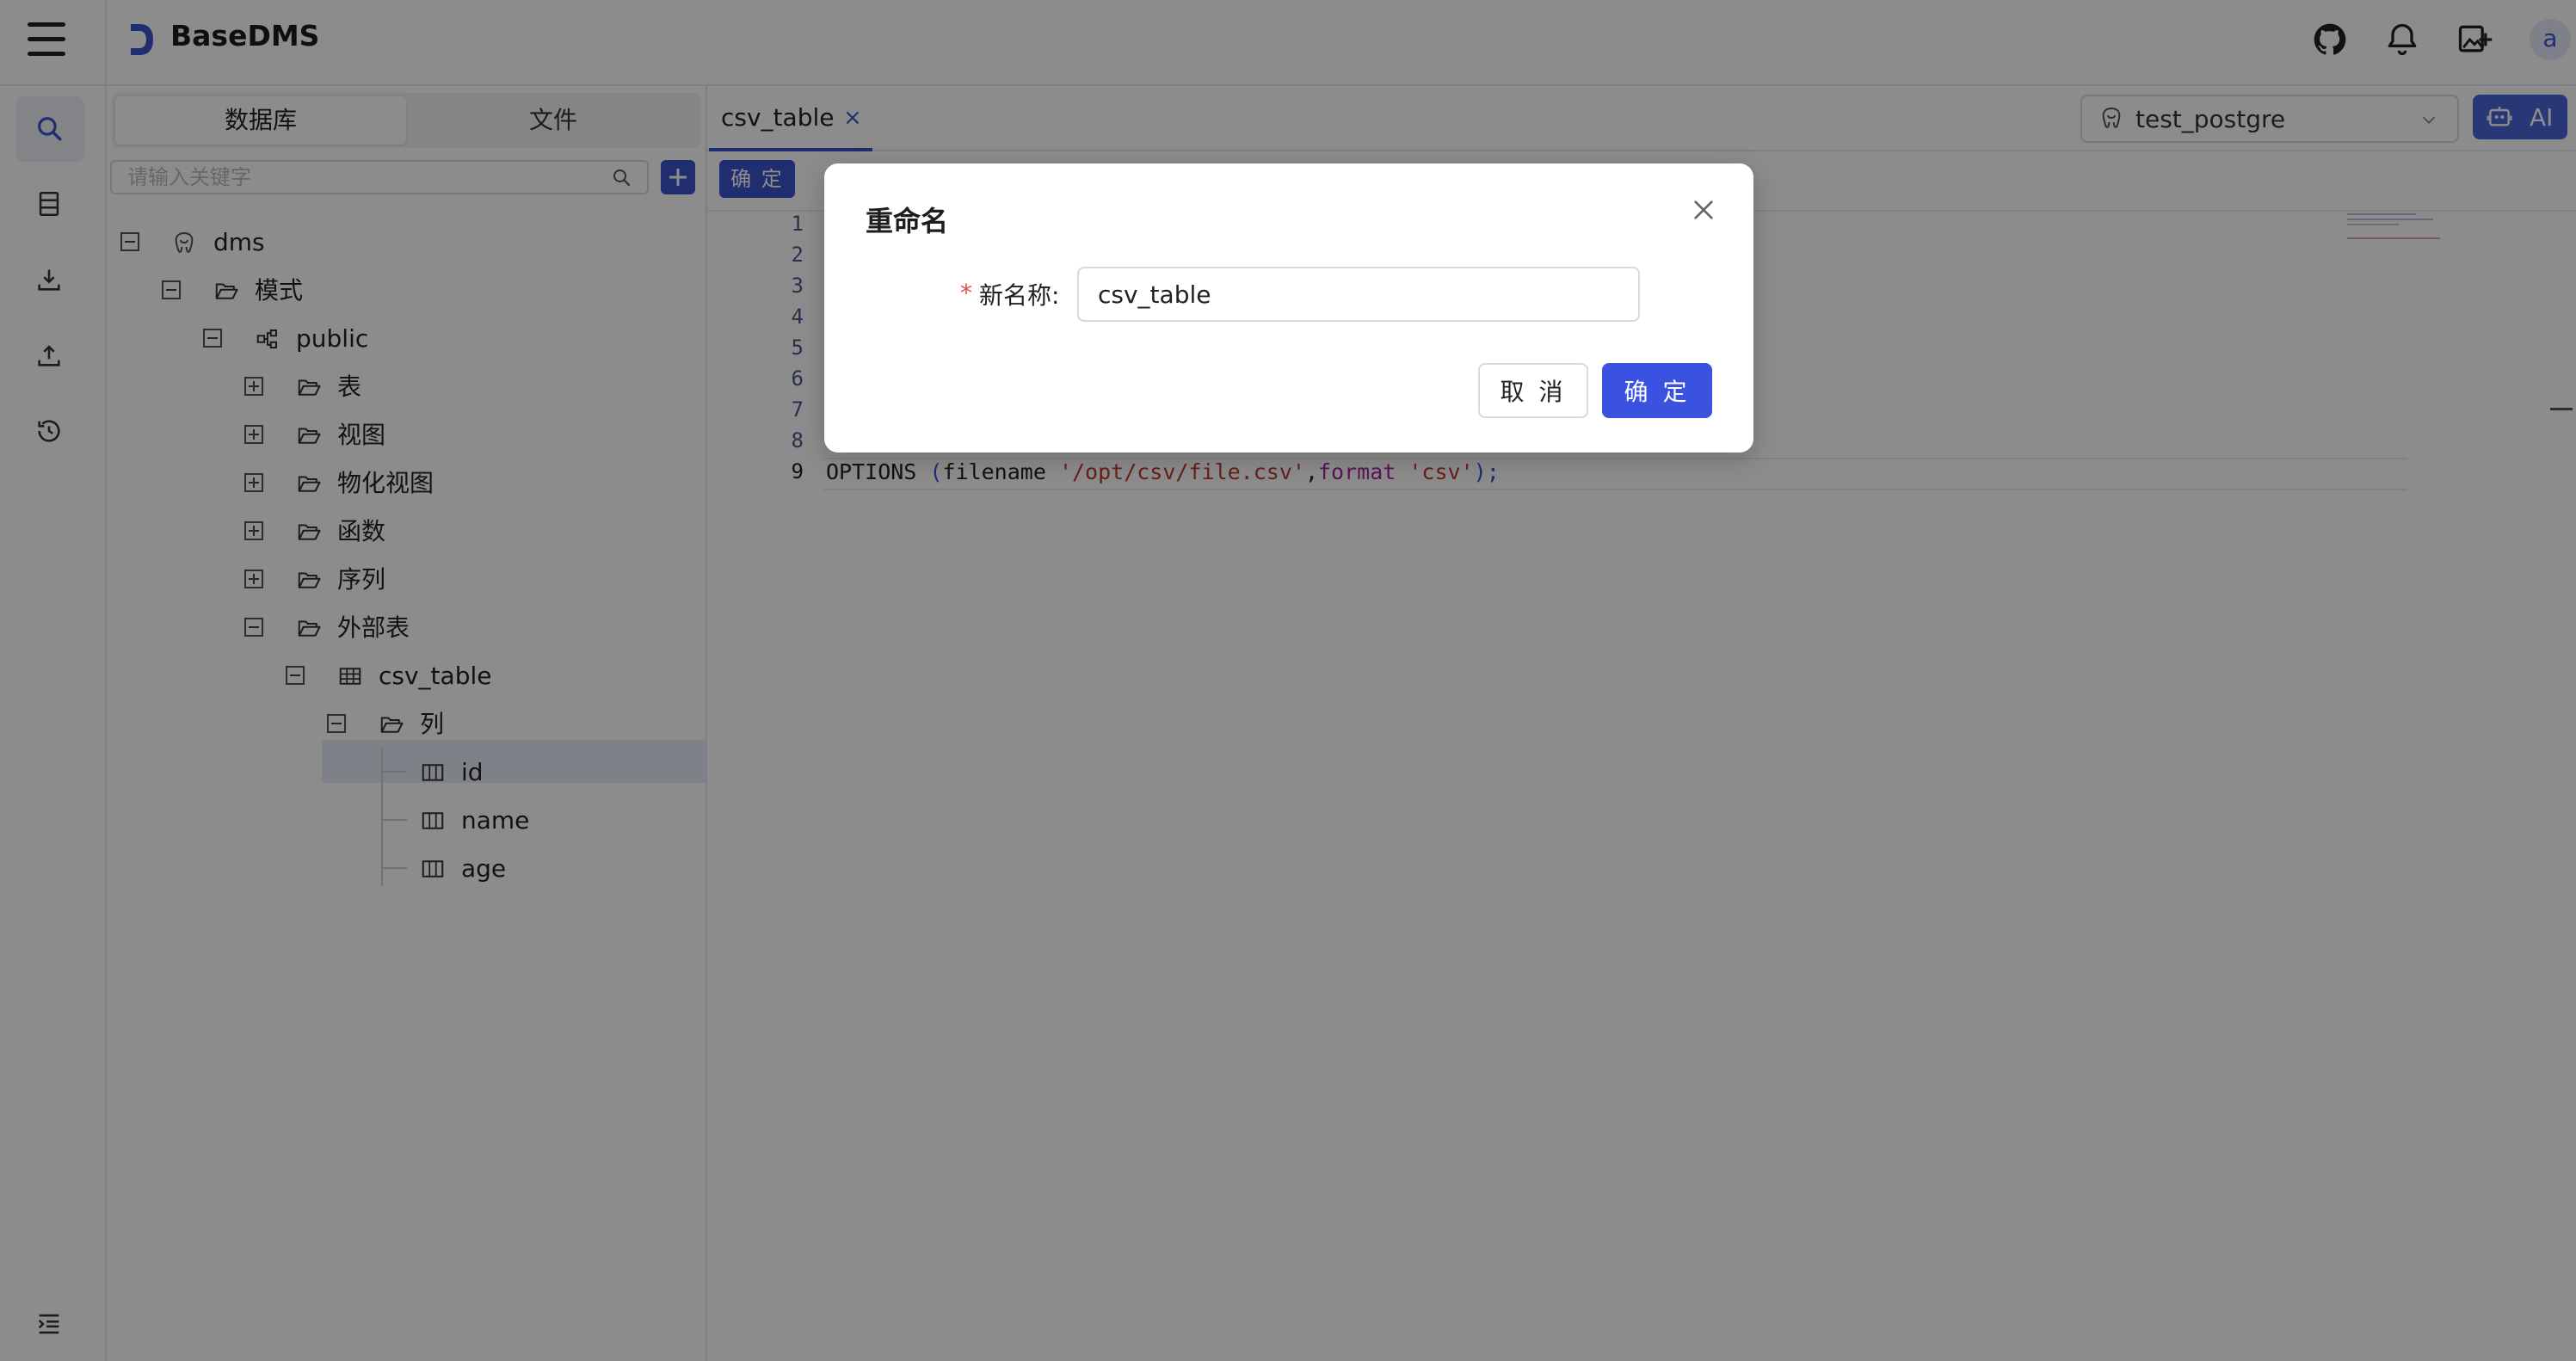 The width and height of the screenshot is (2576, 1361). Describe the element at coordinates (1359, 294) in the screenshot. I see `new-name-input` at that location.